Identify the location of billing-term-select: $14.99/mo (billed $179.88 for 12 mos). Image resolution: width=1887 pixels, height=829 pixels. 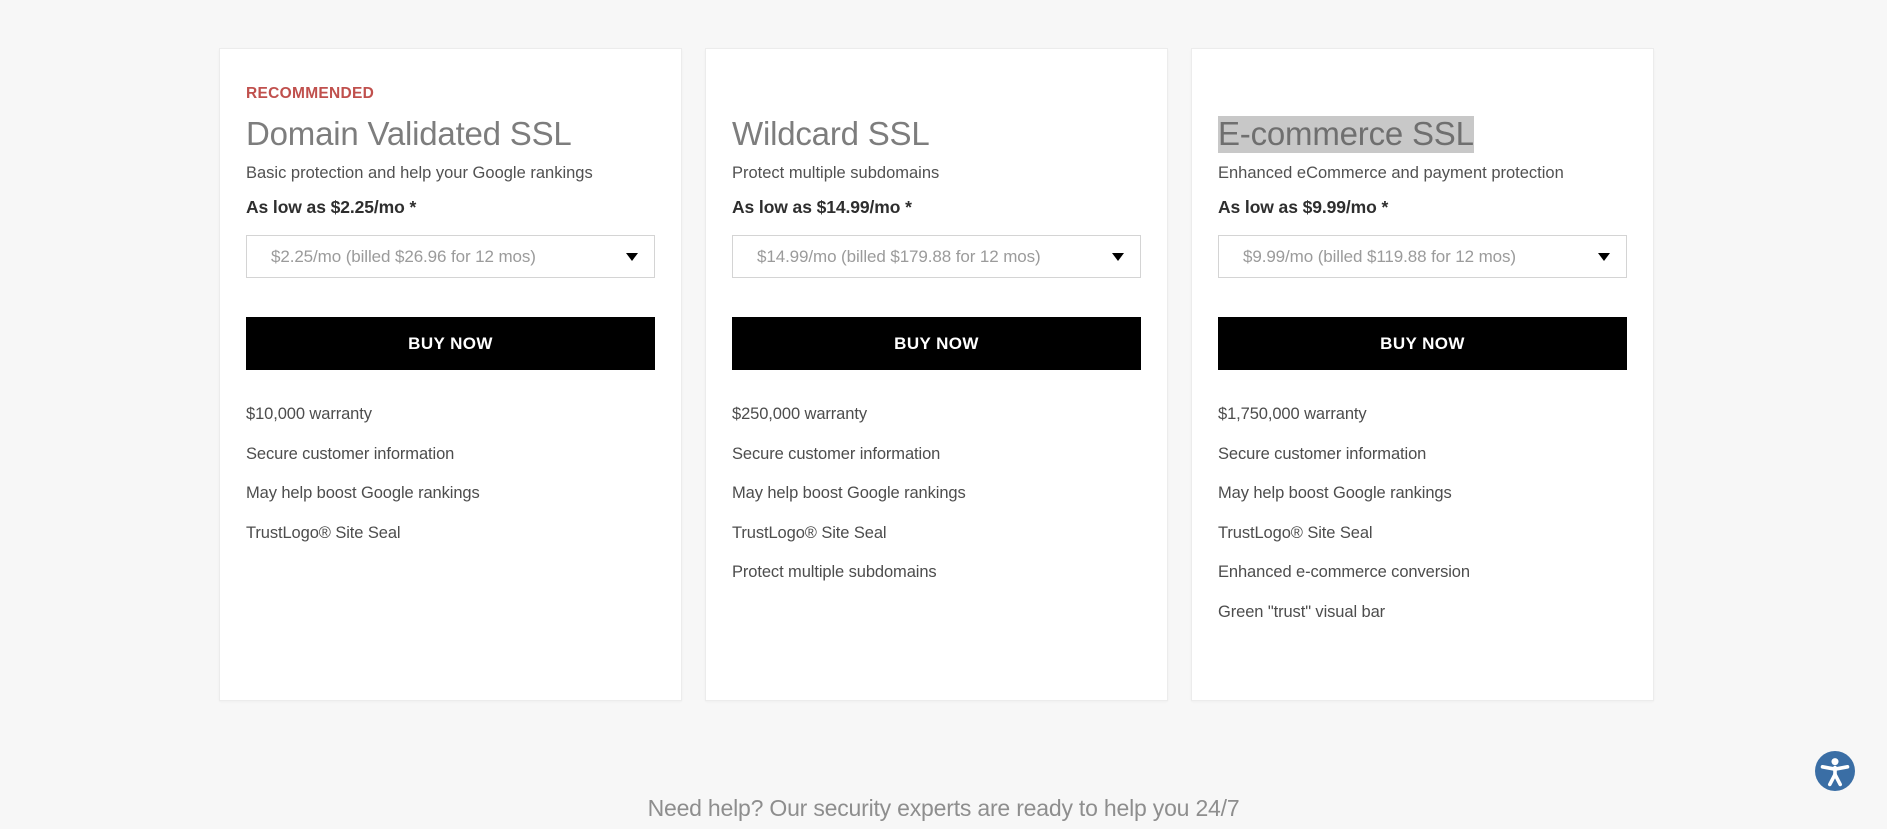
(936, 257).